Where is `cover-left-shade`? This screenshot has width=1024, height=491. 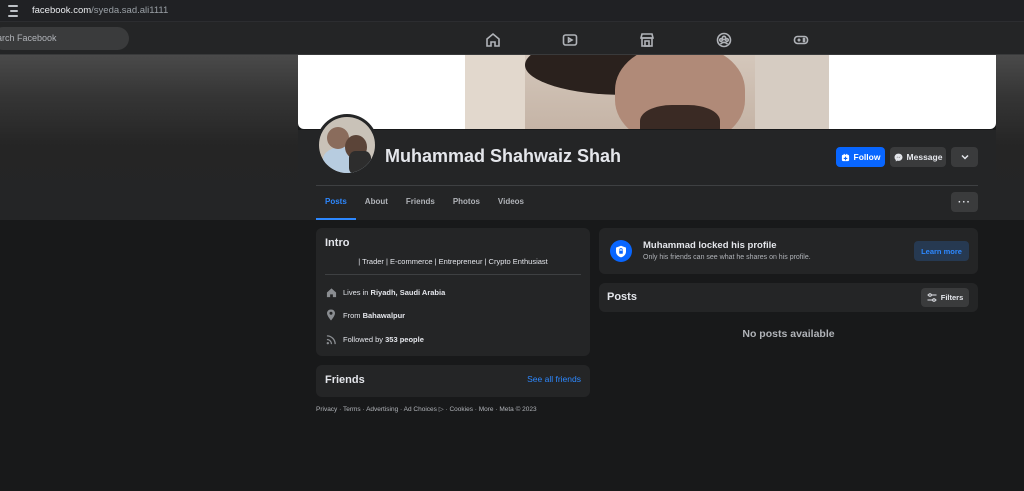 cover-left-shade is located at coordinates (149, 137).